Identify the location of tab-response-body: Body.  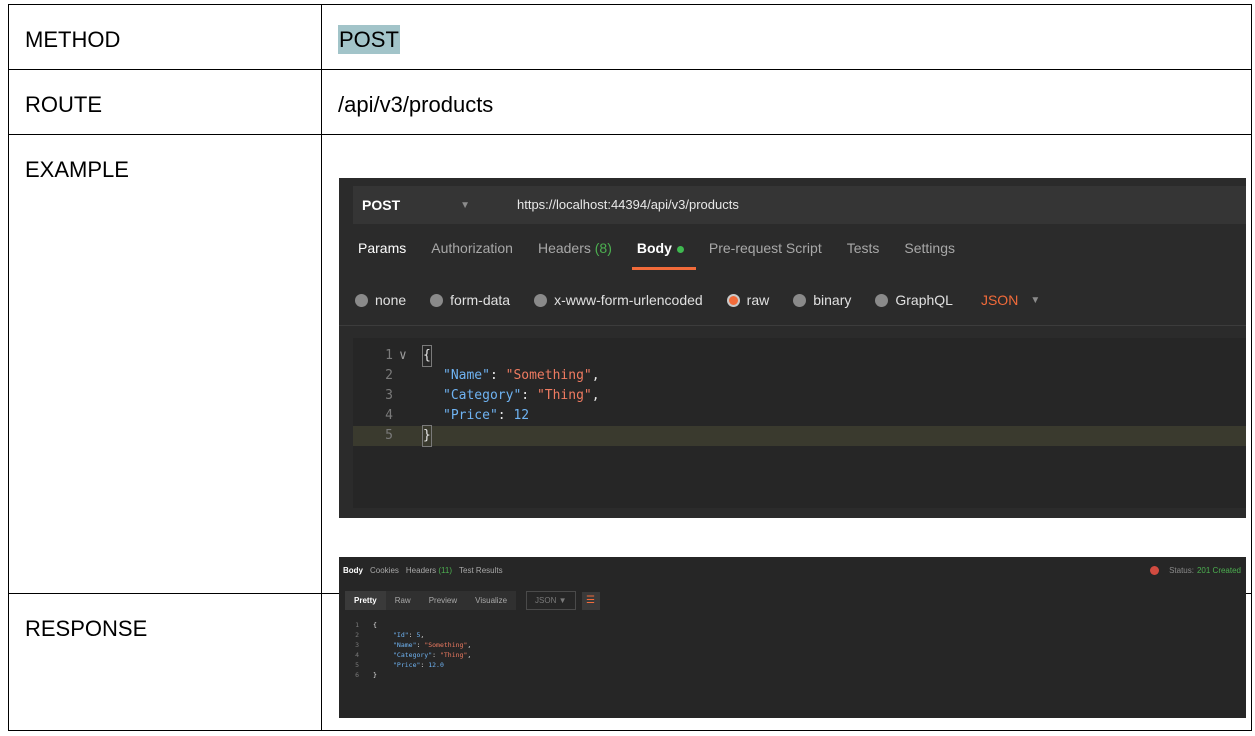
(353, 570).